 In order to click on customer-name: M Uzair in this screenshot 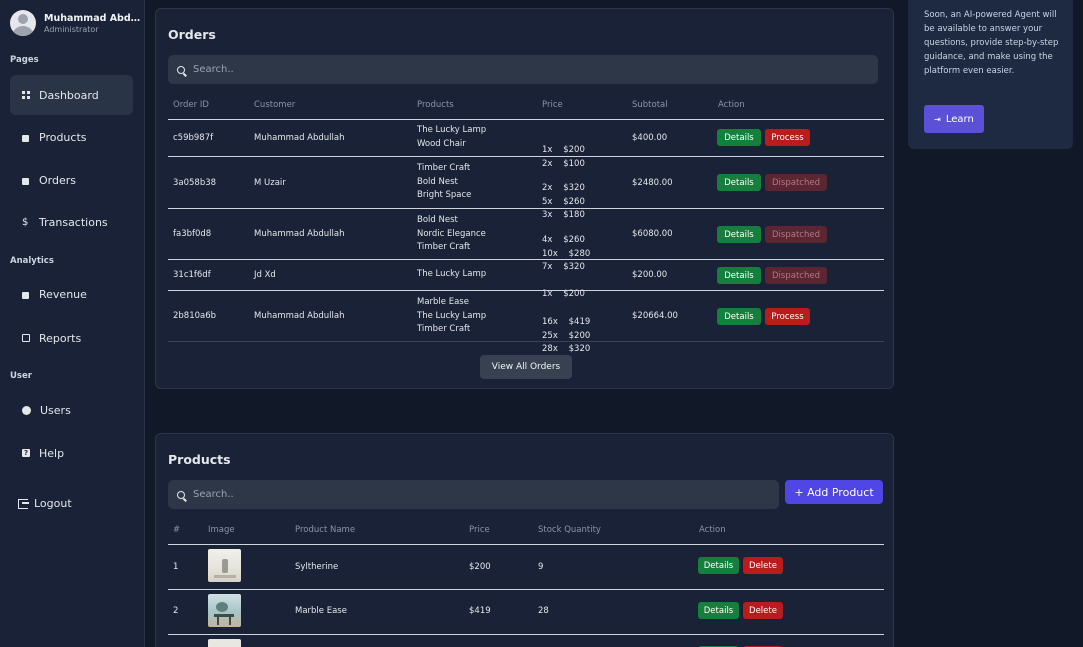, I will do `click(270, 183)`.